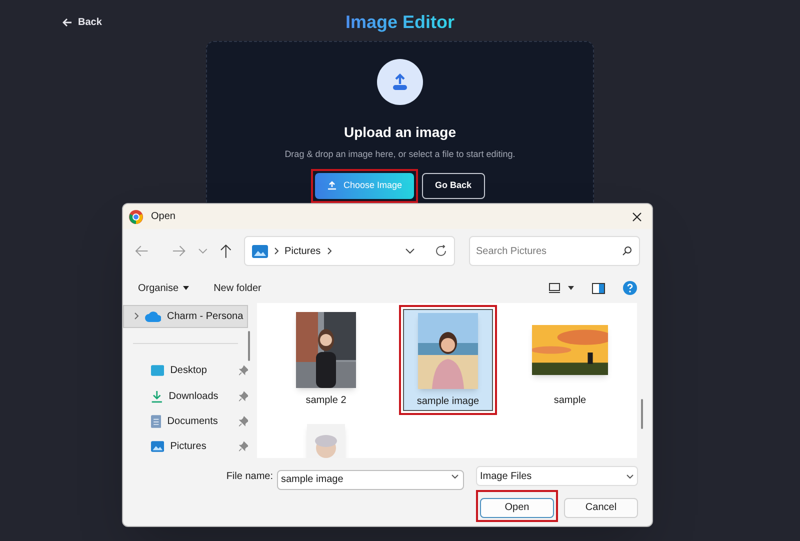 The image size is (800, 541). Describe the element at coordinates (193, 421) in the screenshot. I see `sidebar-label: Documents` at that location.